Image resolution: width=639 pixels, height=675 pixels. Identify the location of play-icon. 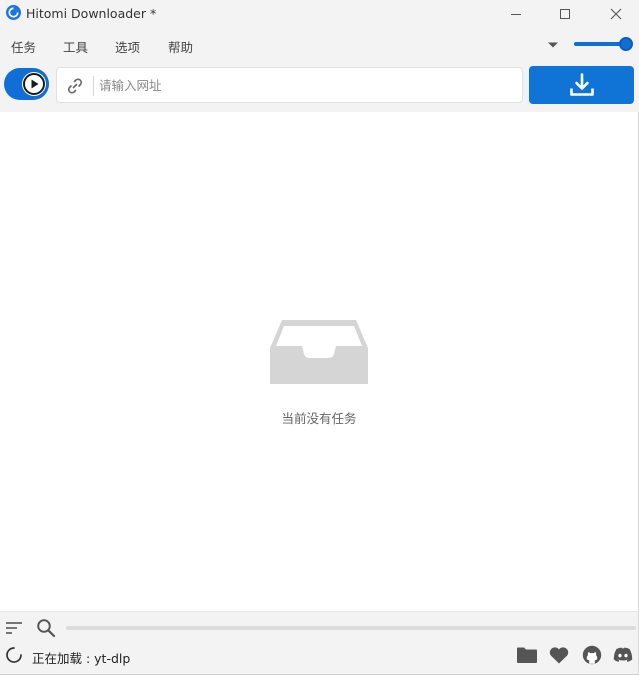
(34, 84).